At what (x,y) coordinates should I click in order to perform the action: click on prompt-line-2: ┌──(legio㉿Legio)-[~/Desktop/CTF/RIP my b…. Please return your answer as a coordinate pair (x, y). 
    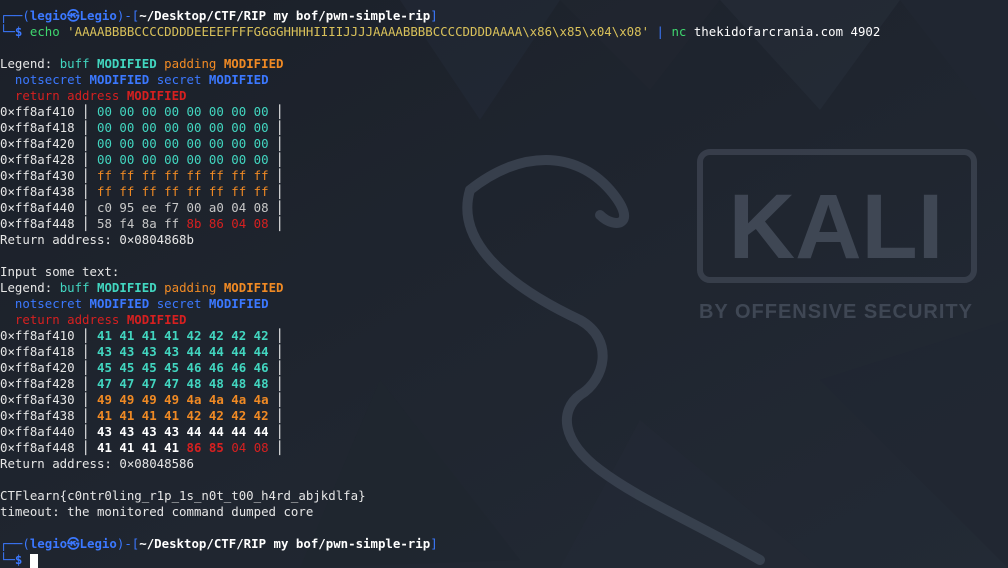
    Looking at the image, I should click on (219, 543).